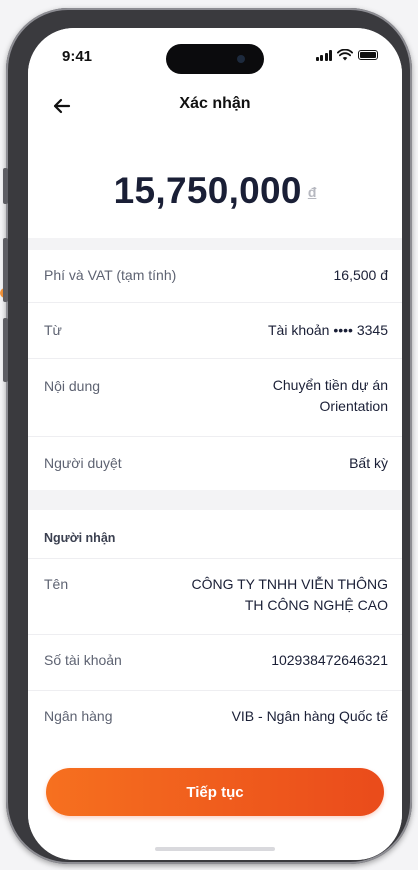  I want to click on wifi-icon, so click(345, 55).